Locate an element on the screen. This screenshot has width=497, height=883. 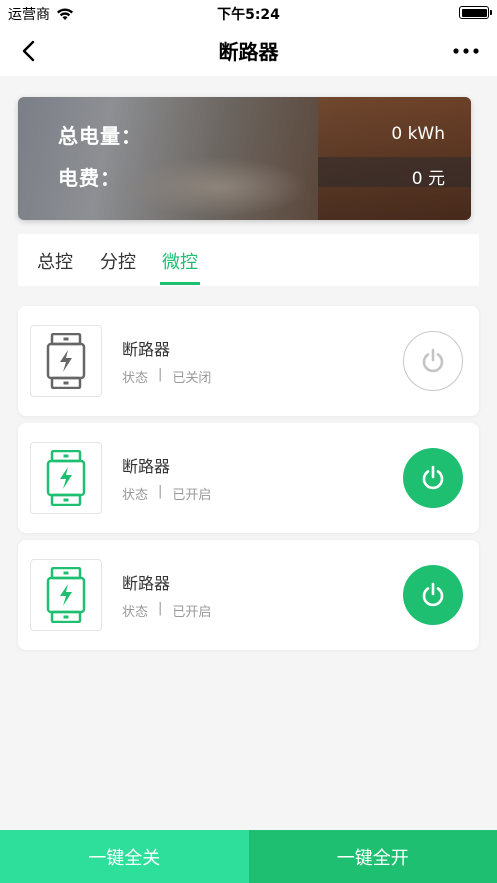
status-value: 已关闭 is located at coordinates (192, 378).